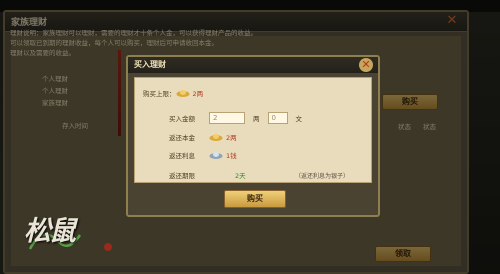  I want to click on principal-row: 返还本金 2两, so click(203, 137).